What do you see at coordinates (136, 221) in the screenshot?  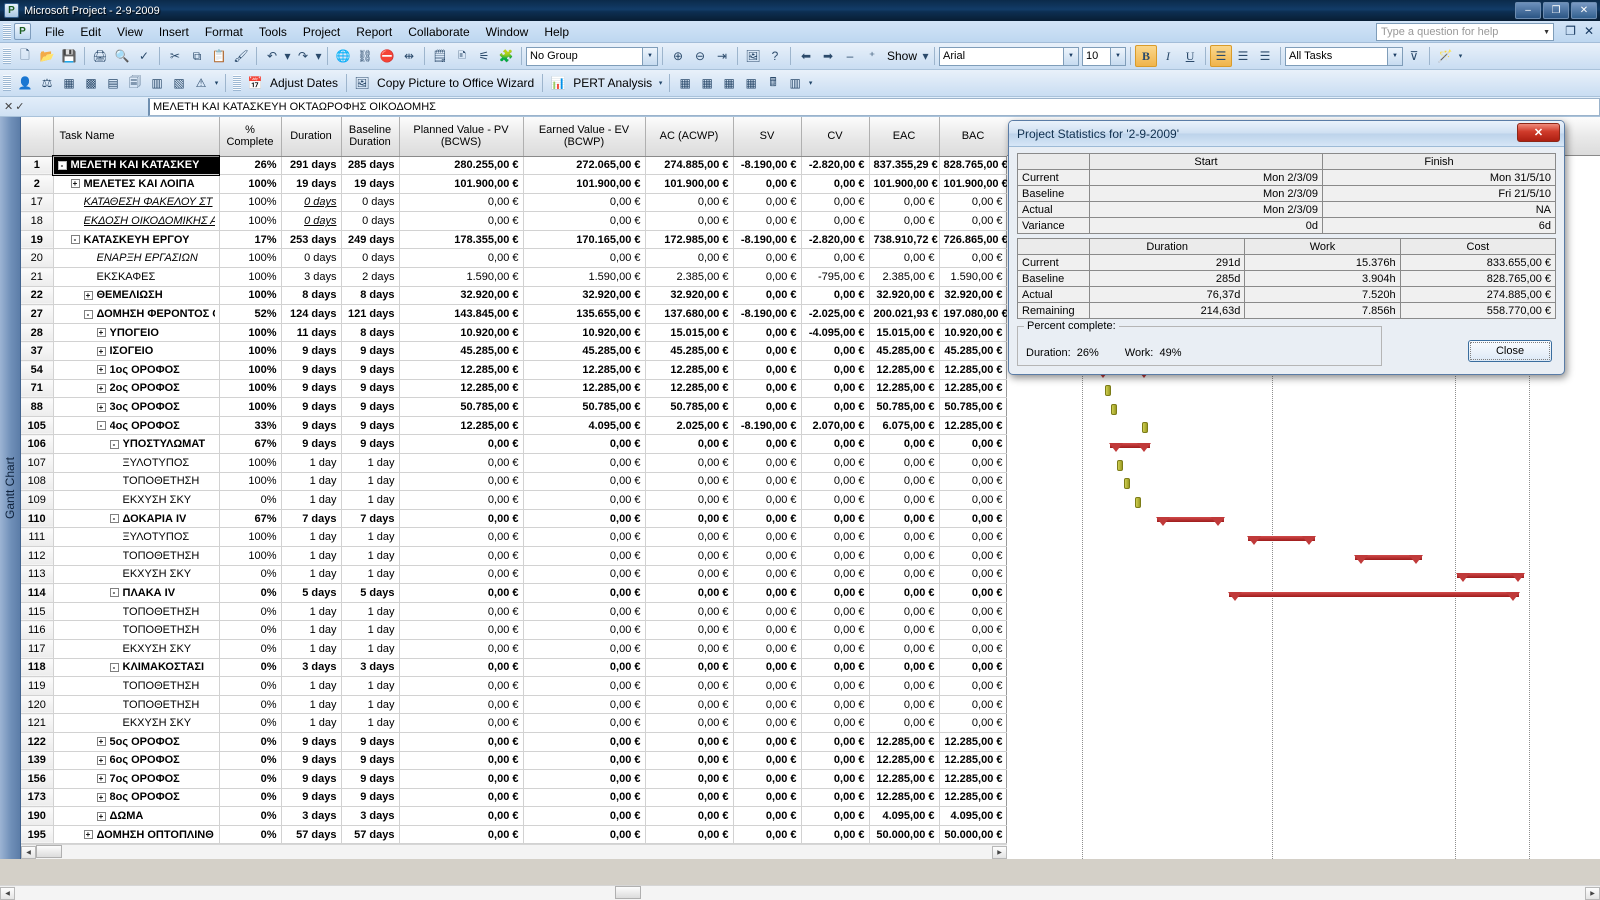 I see `task-name-cell: ΕΚΔΟΣΗ ΟΙΚΟΔΟΜΙΚΗΣ Α` at bounding box center [136, 221].